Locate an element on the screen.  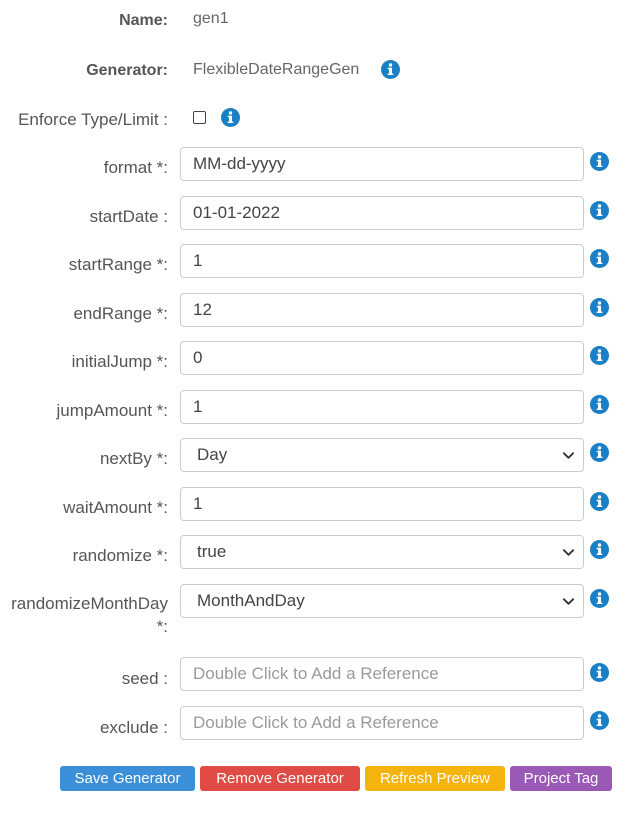
enforce-row: Enforce Type/Limit : is located at coordinates (321, 120).